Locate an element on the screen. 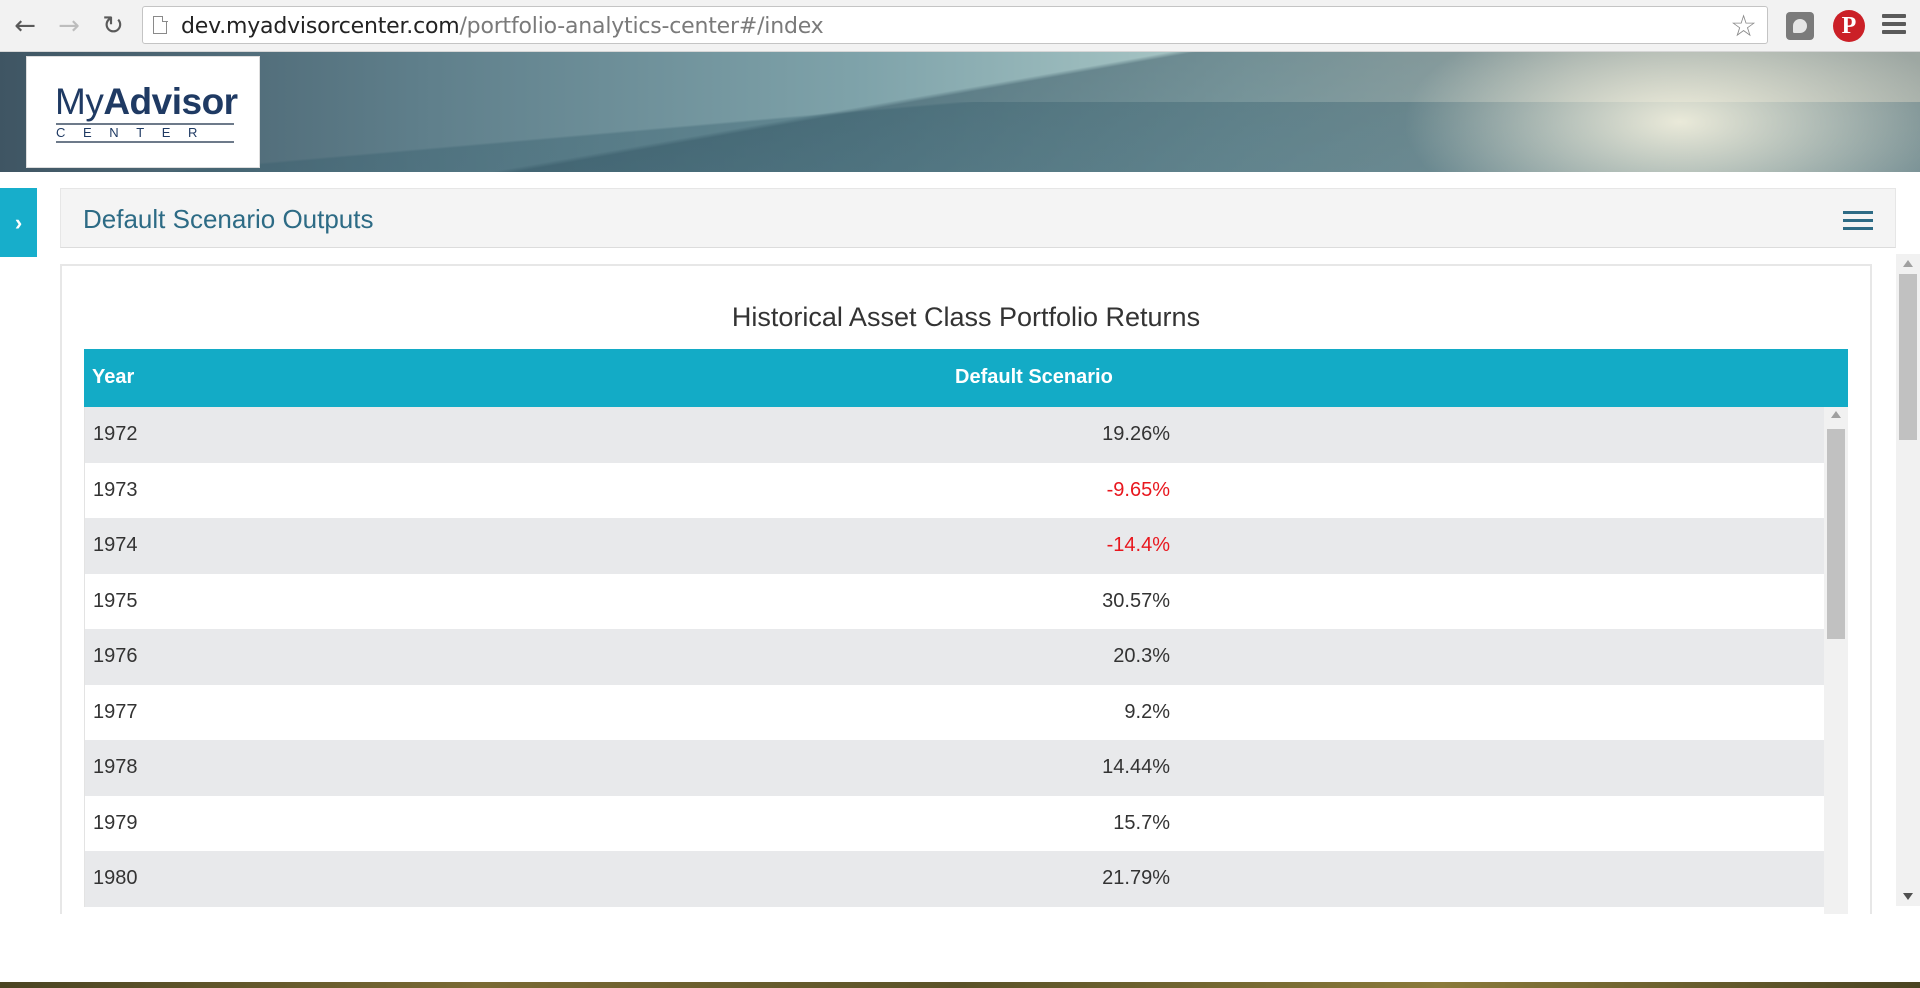  scroll-up-arrow-icon is located at coordinates (1836, 414).